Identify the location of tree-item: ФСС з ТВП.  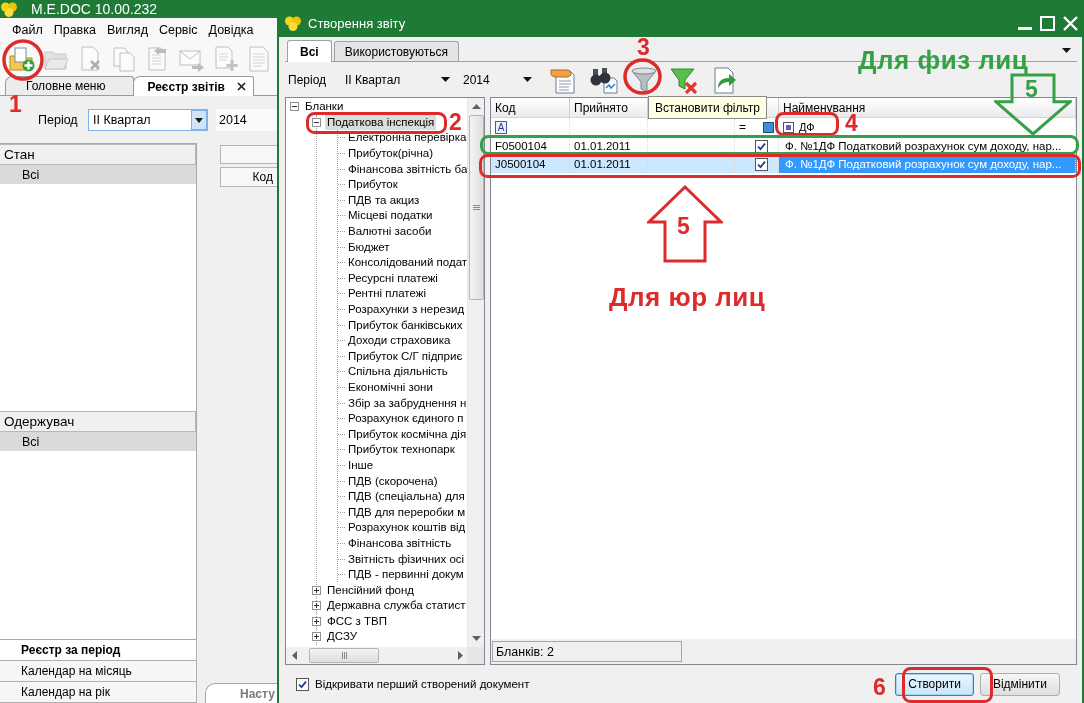
(357, 621).